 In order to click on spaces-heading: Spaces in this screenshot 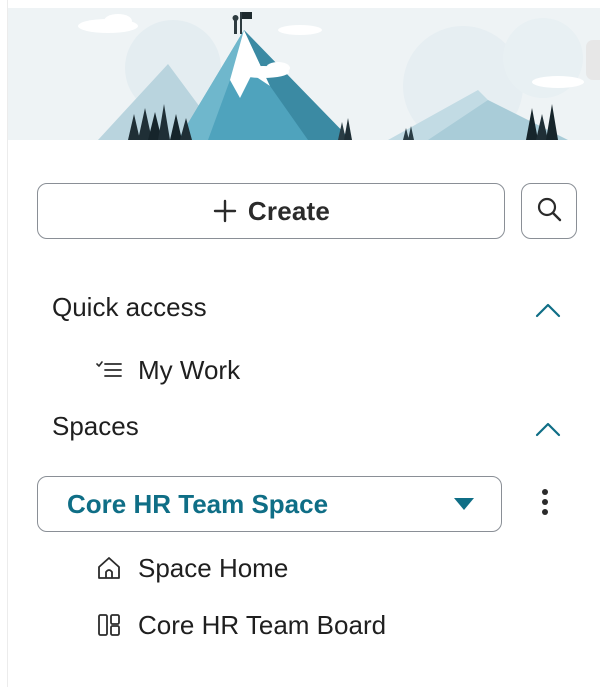, I will do `click(95, 426)`.